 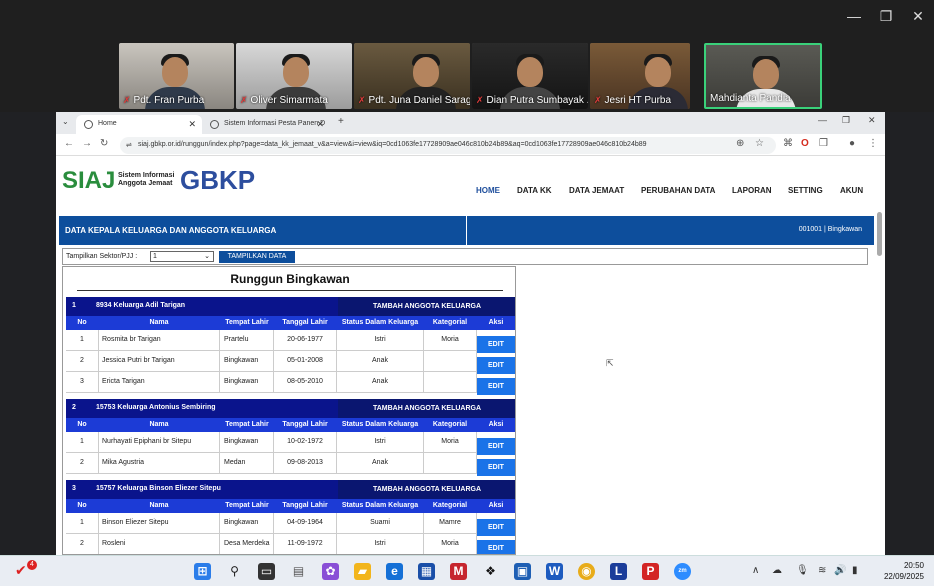 I want to click on zoom-app-icon: zm, so click(x=682, y=571).